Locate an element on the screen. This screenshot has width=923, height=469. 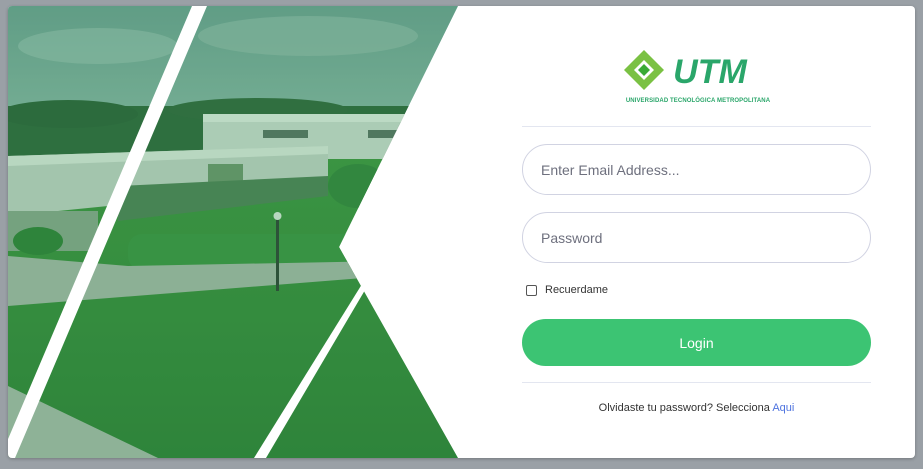
utm-logo-mark: UTM is located at coordinates (685, 70).